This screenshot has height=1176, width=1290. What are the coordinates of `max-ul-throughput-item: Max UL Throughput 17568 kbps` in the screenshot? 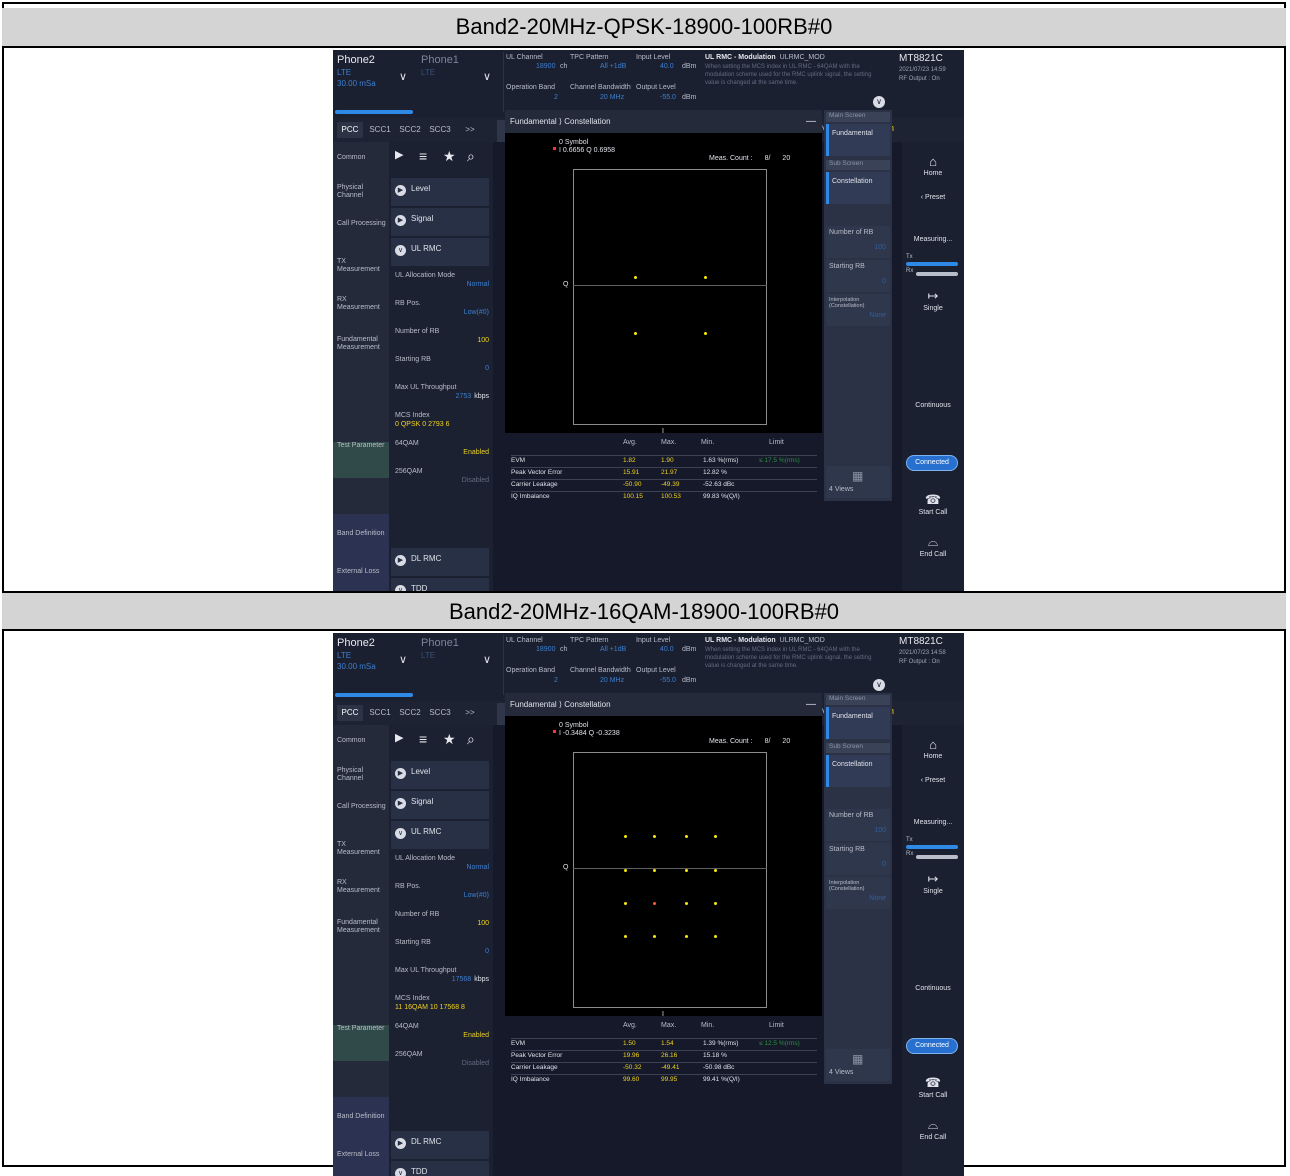 It's located at (442, 980).